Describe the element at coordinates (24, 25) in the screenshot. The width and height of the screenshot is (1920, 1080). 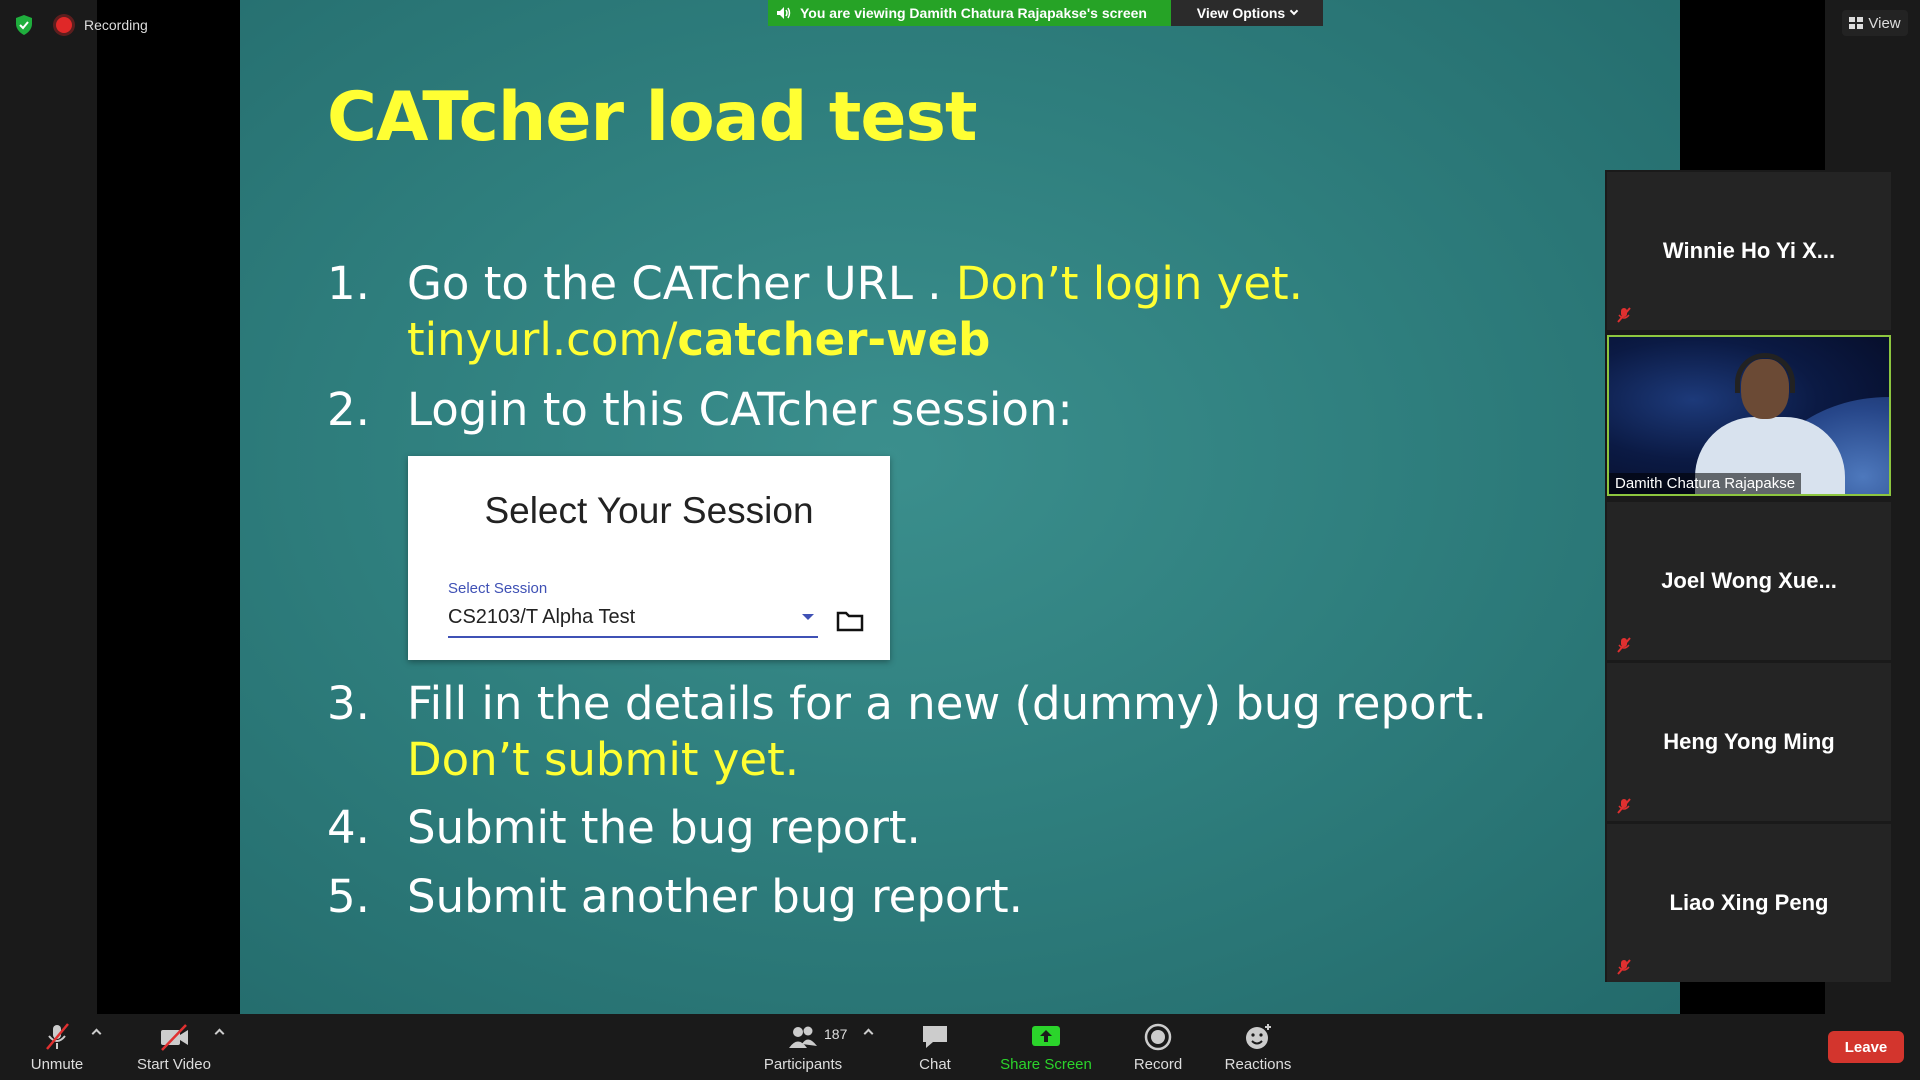
I see `security-shield-icon` at that location.